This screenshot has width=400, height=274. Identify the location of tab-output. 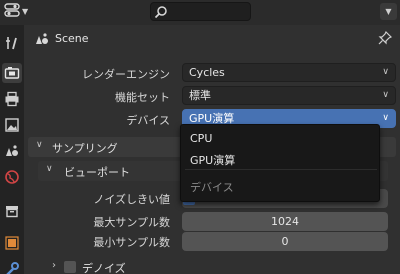
(12, 99).